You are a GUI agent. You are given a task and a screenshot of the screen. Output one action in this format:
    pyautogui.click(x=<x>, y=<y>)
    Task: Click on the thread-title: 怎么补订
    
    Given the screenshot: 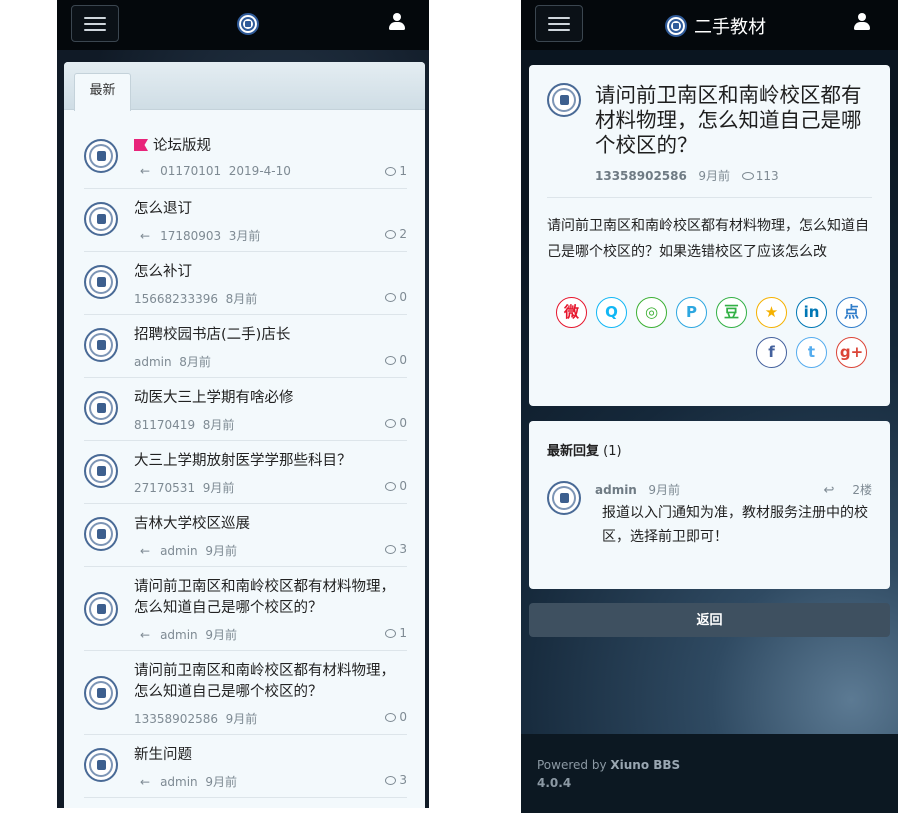 What is the action you would take?
    pyautogui.click(x=269, y=272)
    